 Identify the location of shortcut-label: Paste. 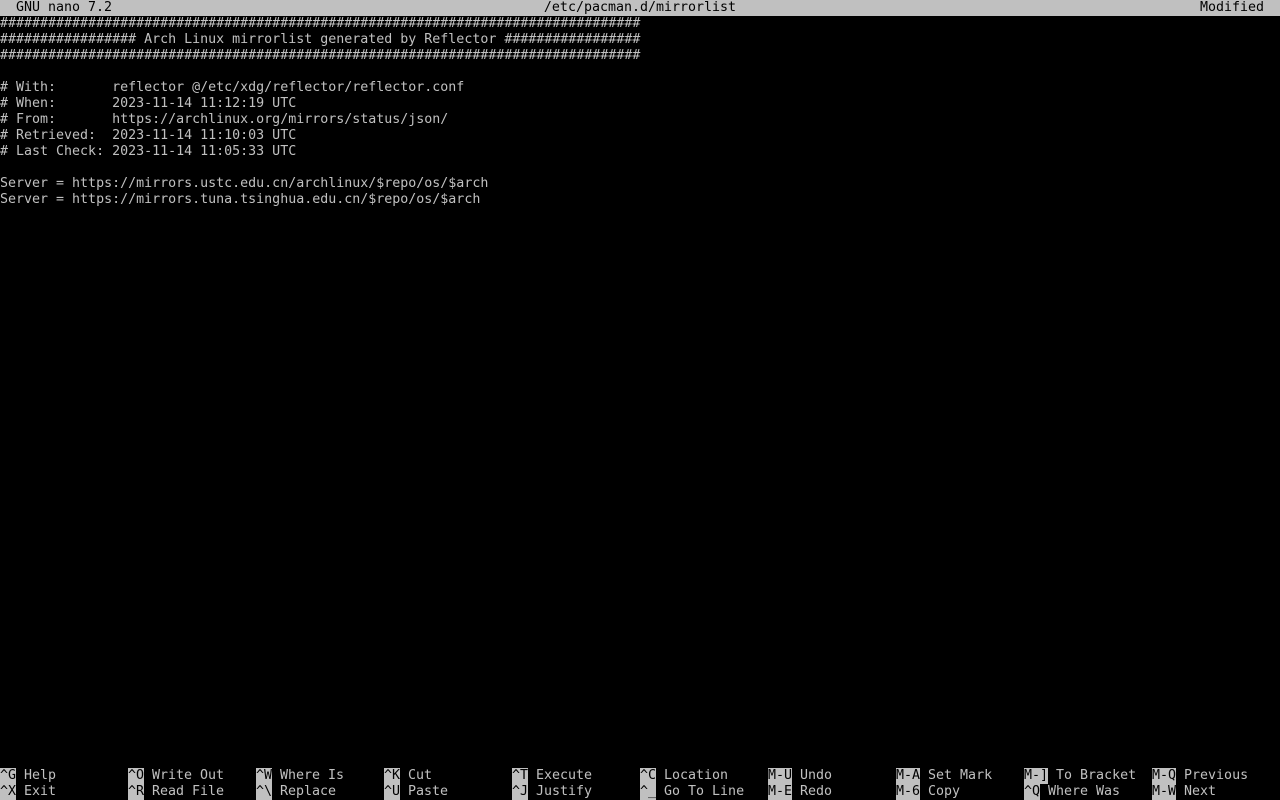
(428, 791).